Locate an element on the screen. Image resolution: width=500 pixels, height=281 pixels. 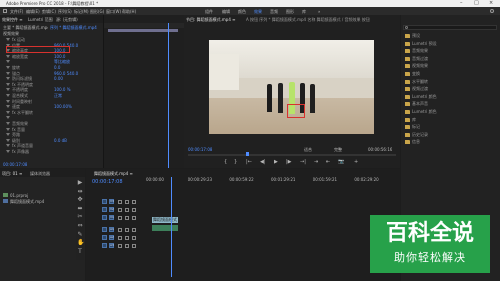
track-name-badge: V1 is located at coordinates (111, 217).